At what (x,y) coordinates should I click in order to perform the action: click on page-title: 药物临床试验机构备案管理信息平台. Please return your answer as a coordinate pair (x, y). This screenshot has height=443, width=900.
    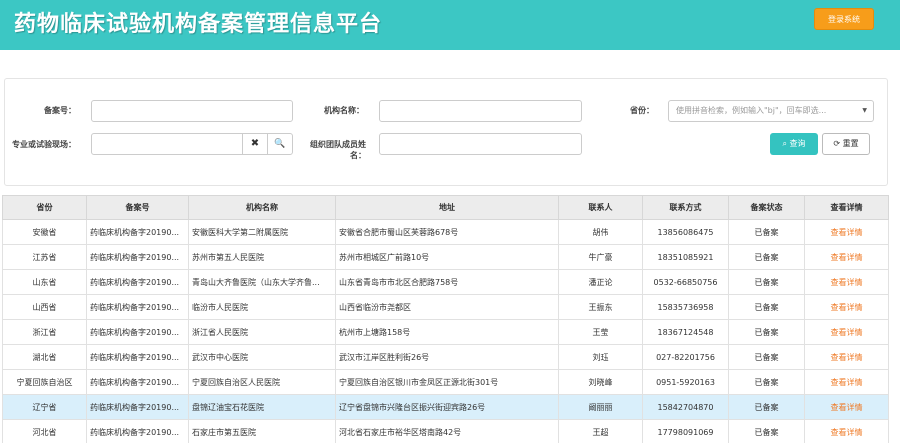
    Looking at the image, I should click on (198, 24).